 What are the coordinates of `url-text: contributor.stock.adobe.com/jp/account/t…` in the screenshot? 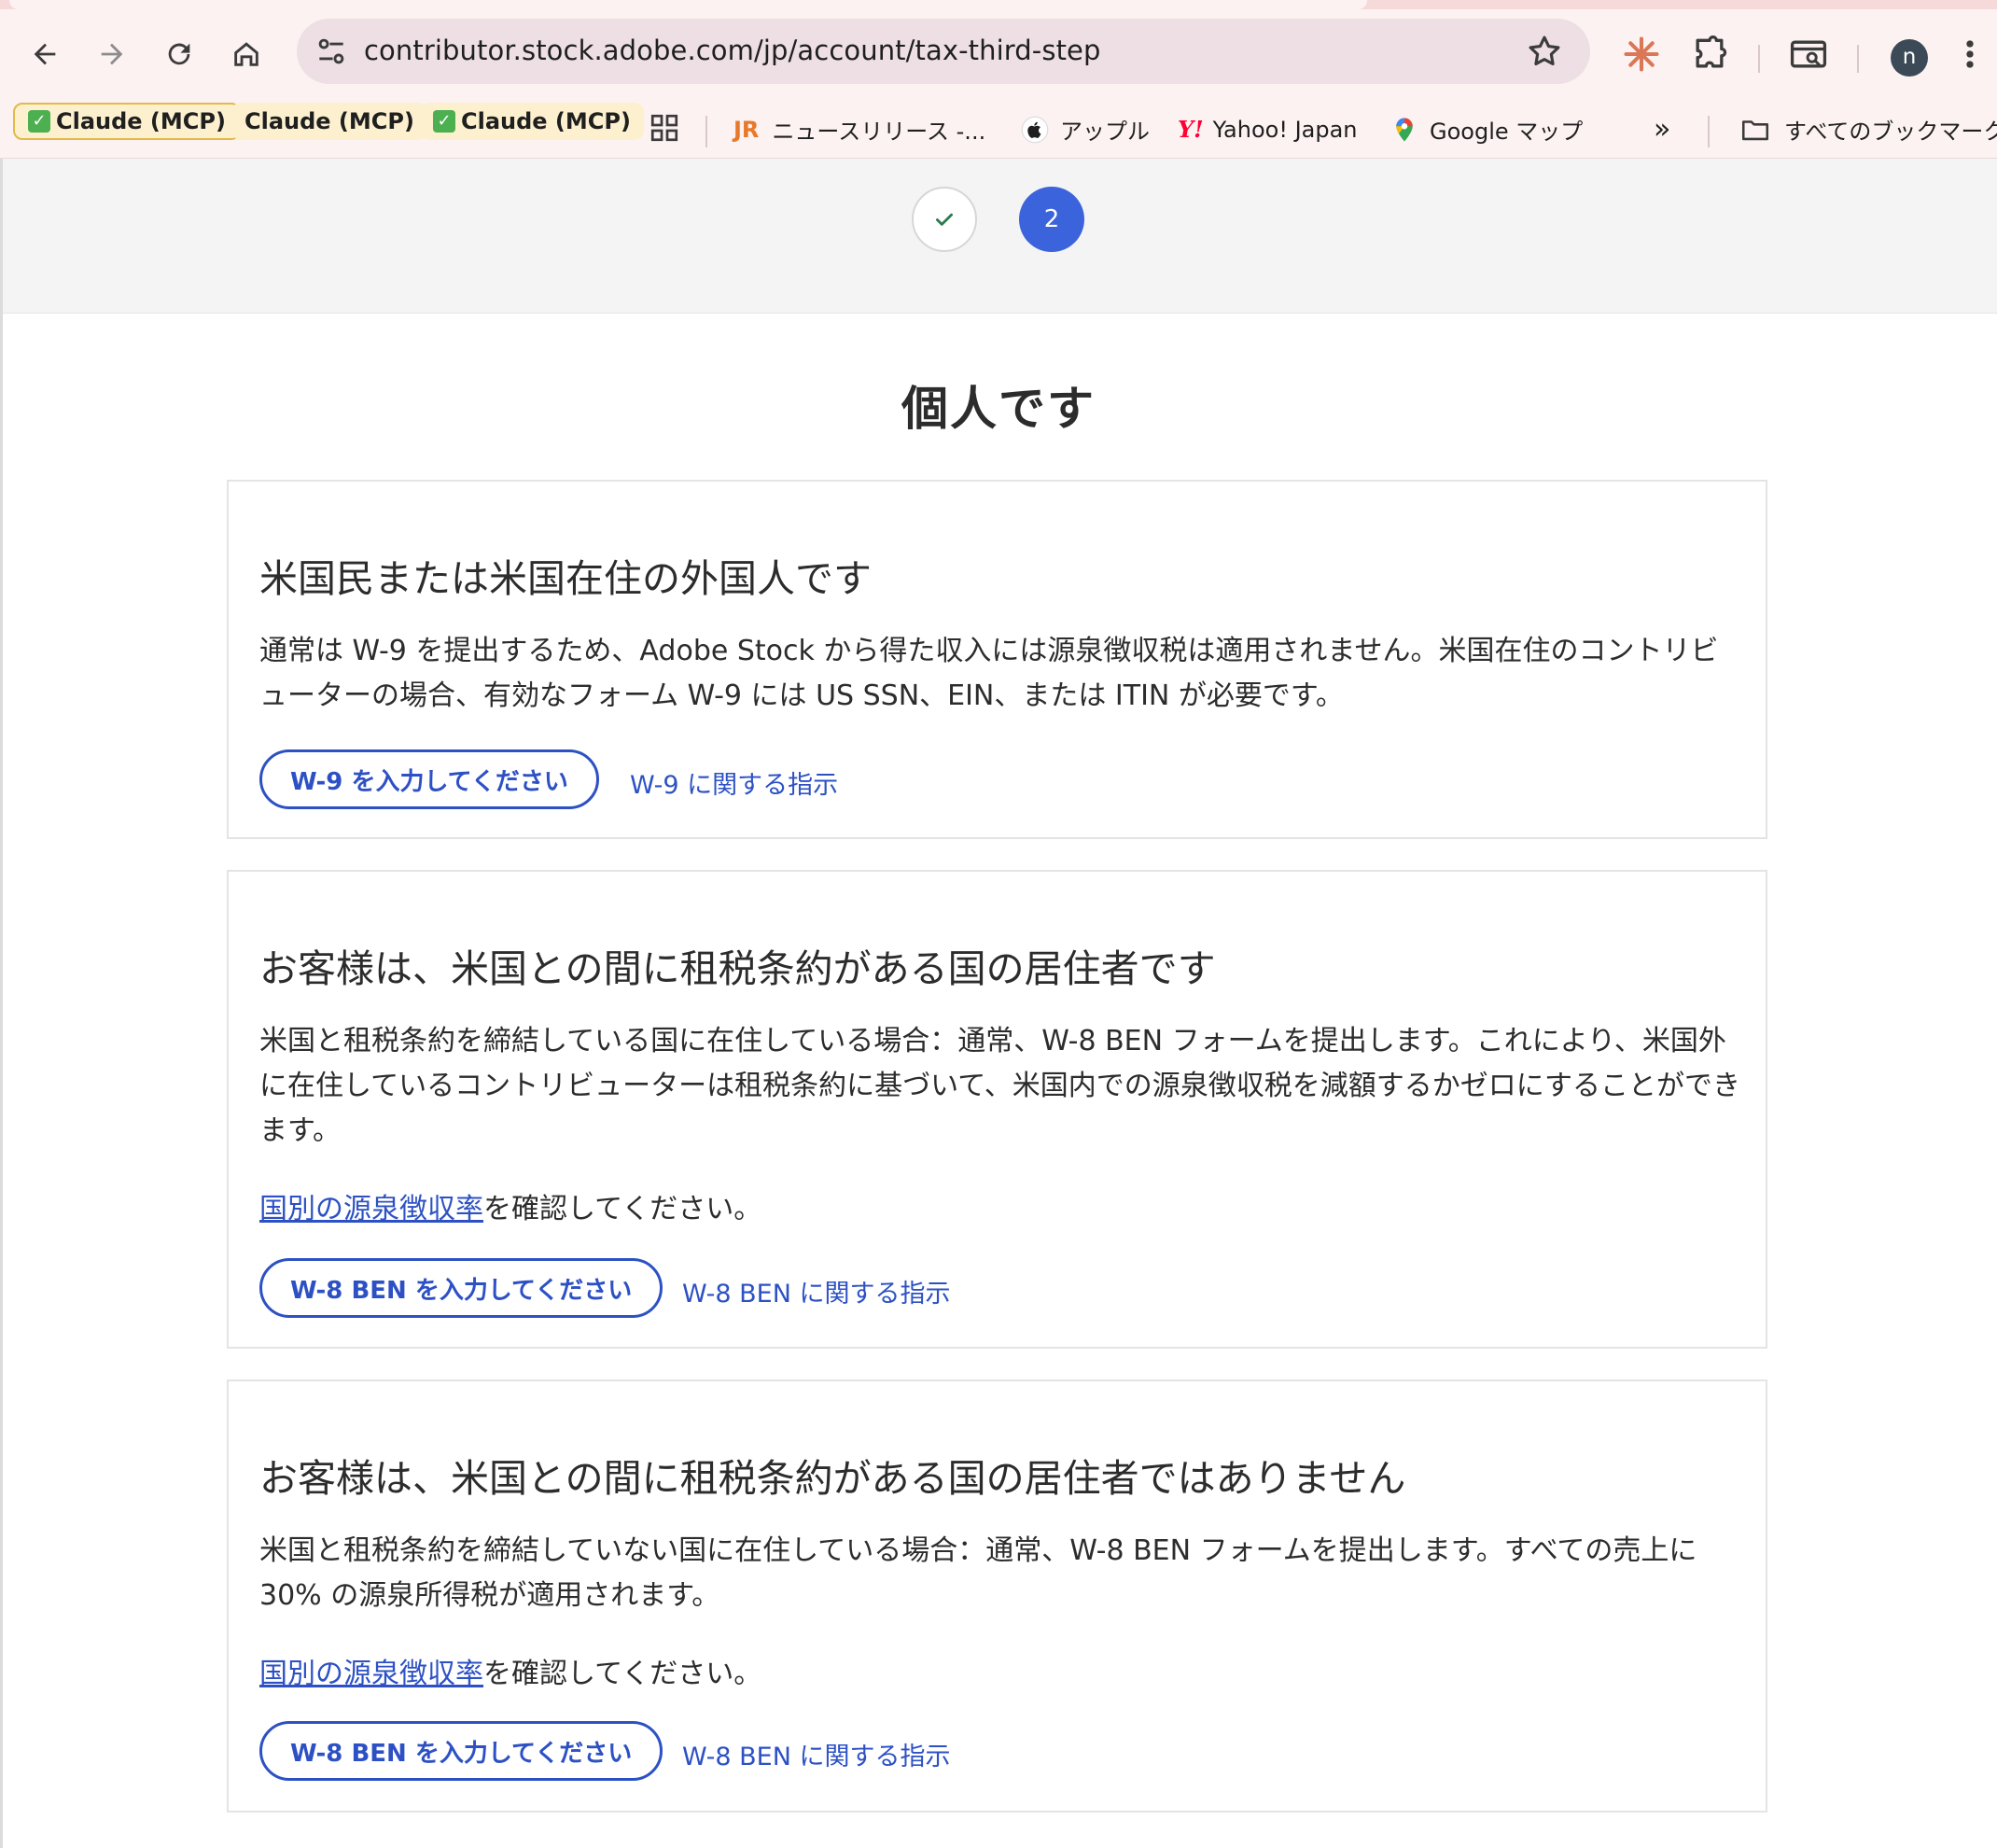 It's located at (732, 50).